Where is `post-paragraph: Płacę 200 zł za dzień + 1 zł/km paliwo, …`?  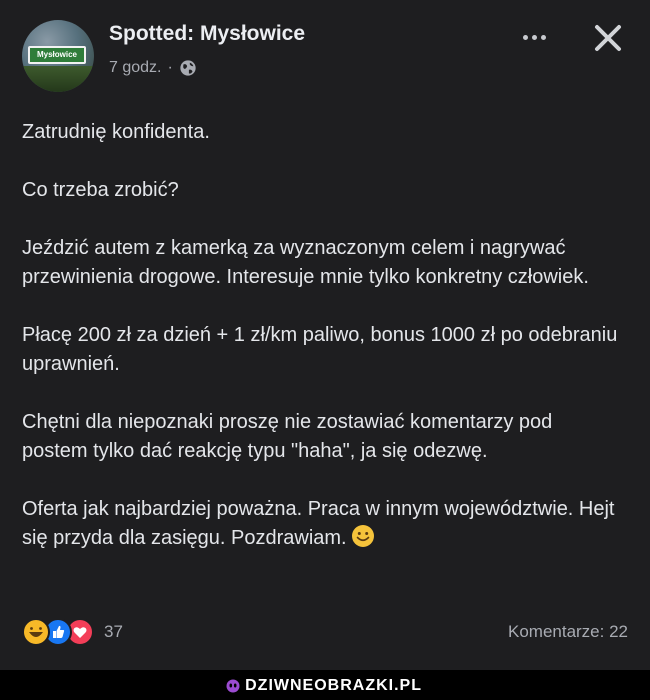
post-paragraph: Płacę 200 zł za dzień + 1 zł/km paliwo, … is located at coordinates (320, 349).